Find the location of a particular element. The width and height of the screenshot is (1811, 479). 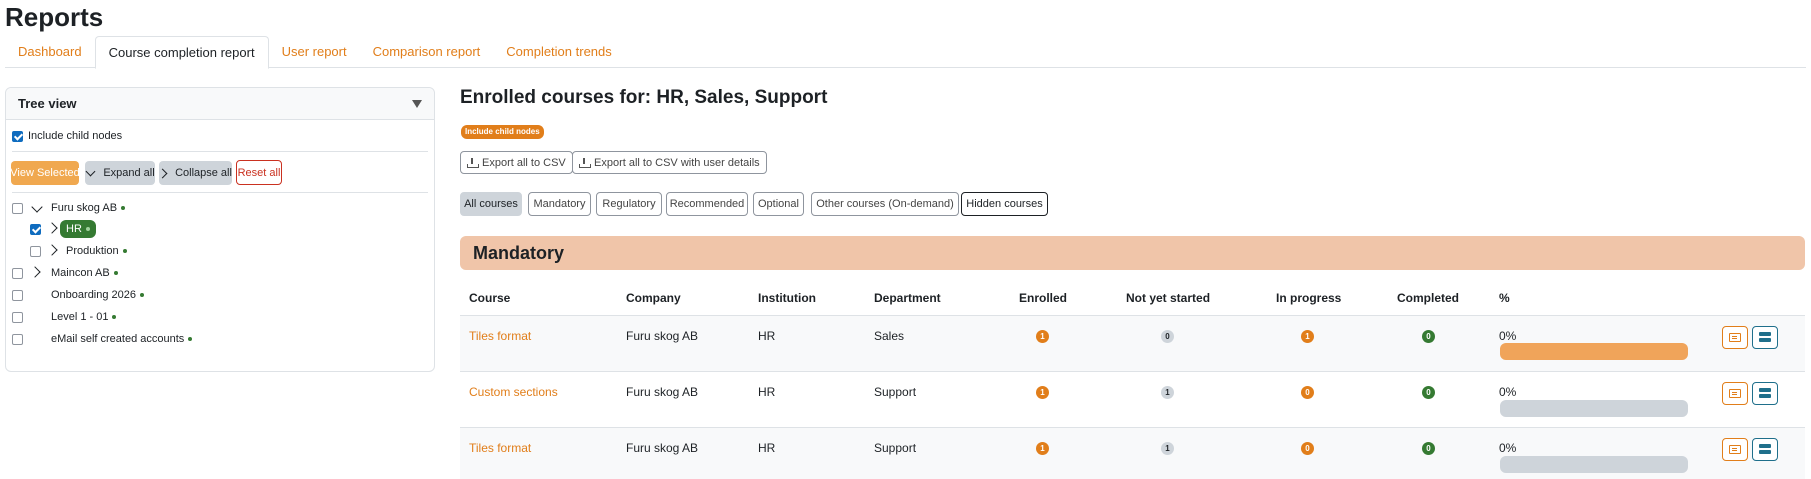

filter-optional: Optional is located at coordinates (778, 204).